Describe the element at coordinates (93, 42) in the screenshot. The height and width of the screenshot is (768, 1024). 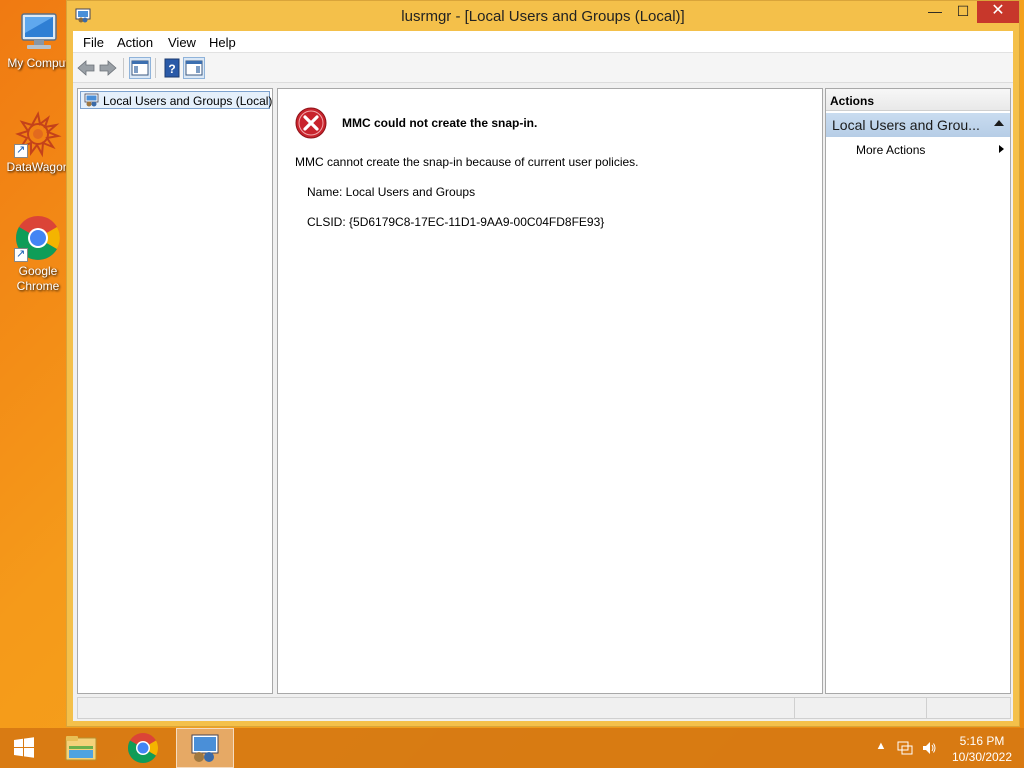
I see `menu-file: File` at that location.